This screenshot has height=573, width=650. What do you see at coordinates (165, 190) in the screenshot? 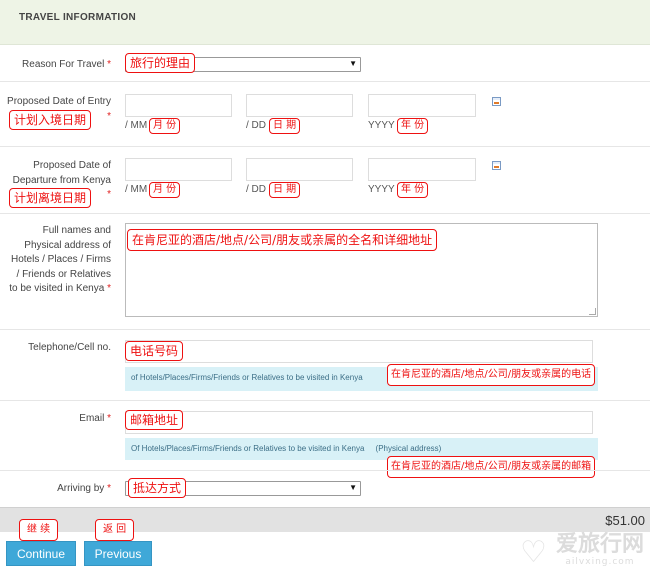
I see `departure-mm-annotation: 月 份` at bounding box center [165, 190].